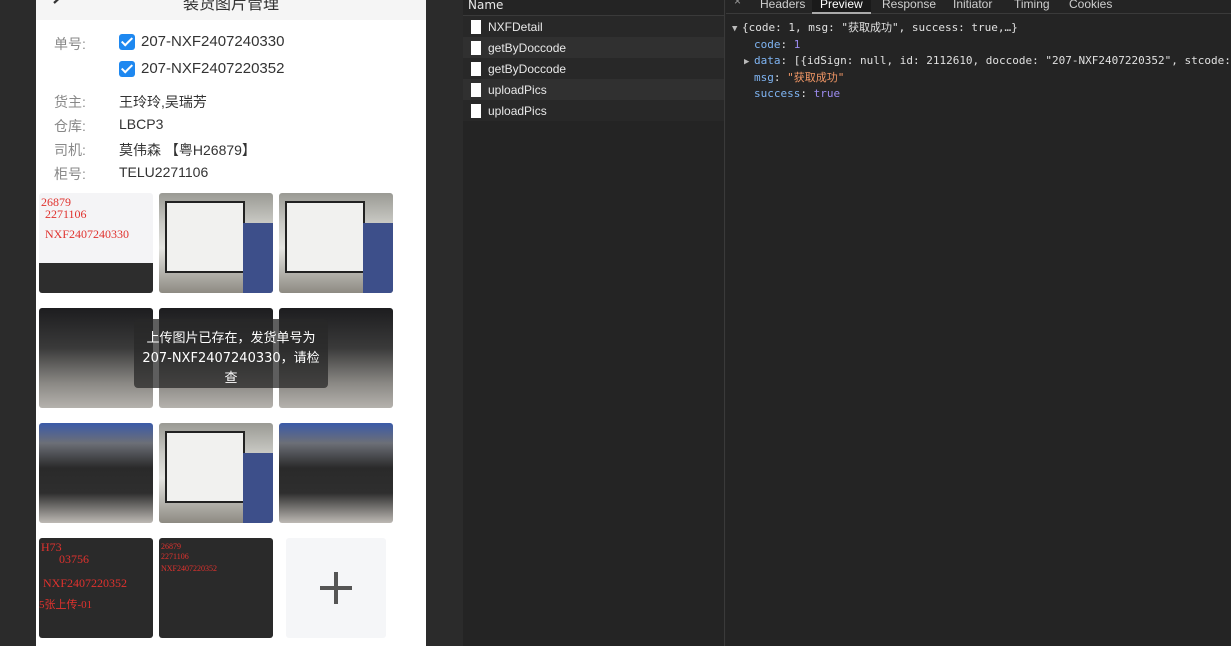  What do you see at coordinates (87, 234) in the screenshot?
I see `photo-watermark-text: NXF2407240330` at bounding box center [87, 234].